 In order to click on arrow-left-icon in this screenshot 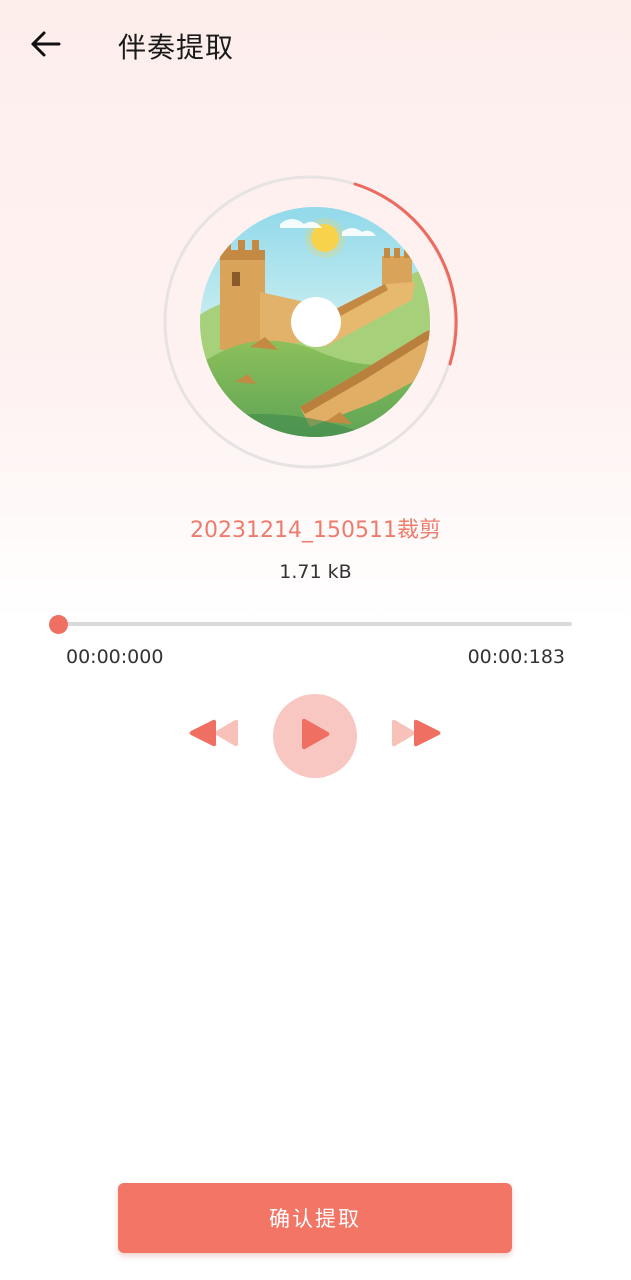, I will do `click(46, 46)`.